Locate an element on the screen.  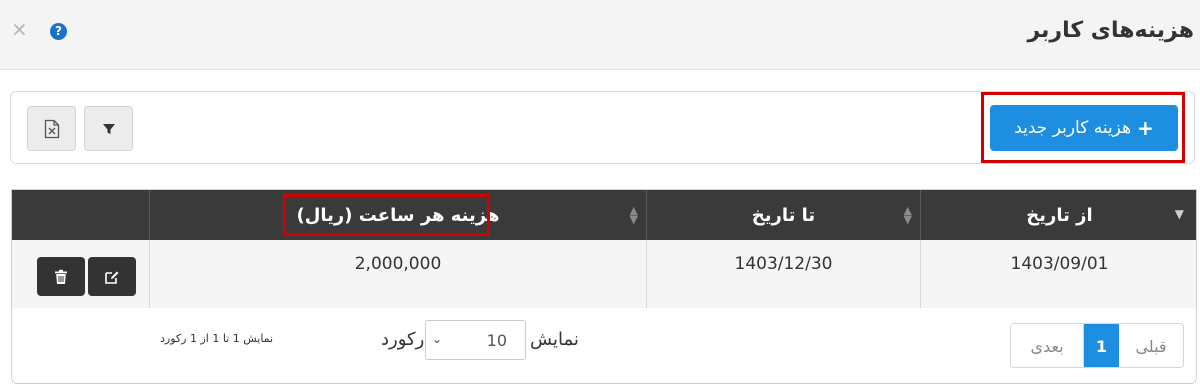
pagination-next-button: بعدی is located at coordinates (1047, 345).